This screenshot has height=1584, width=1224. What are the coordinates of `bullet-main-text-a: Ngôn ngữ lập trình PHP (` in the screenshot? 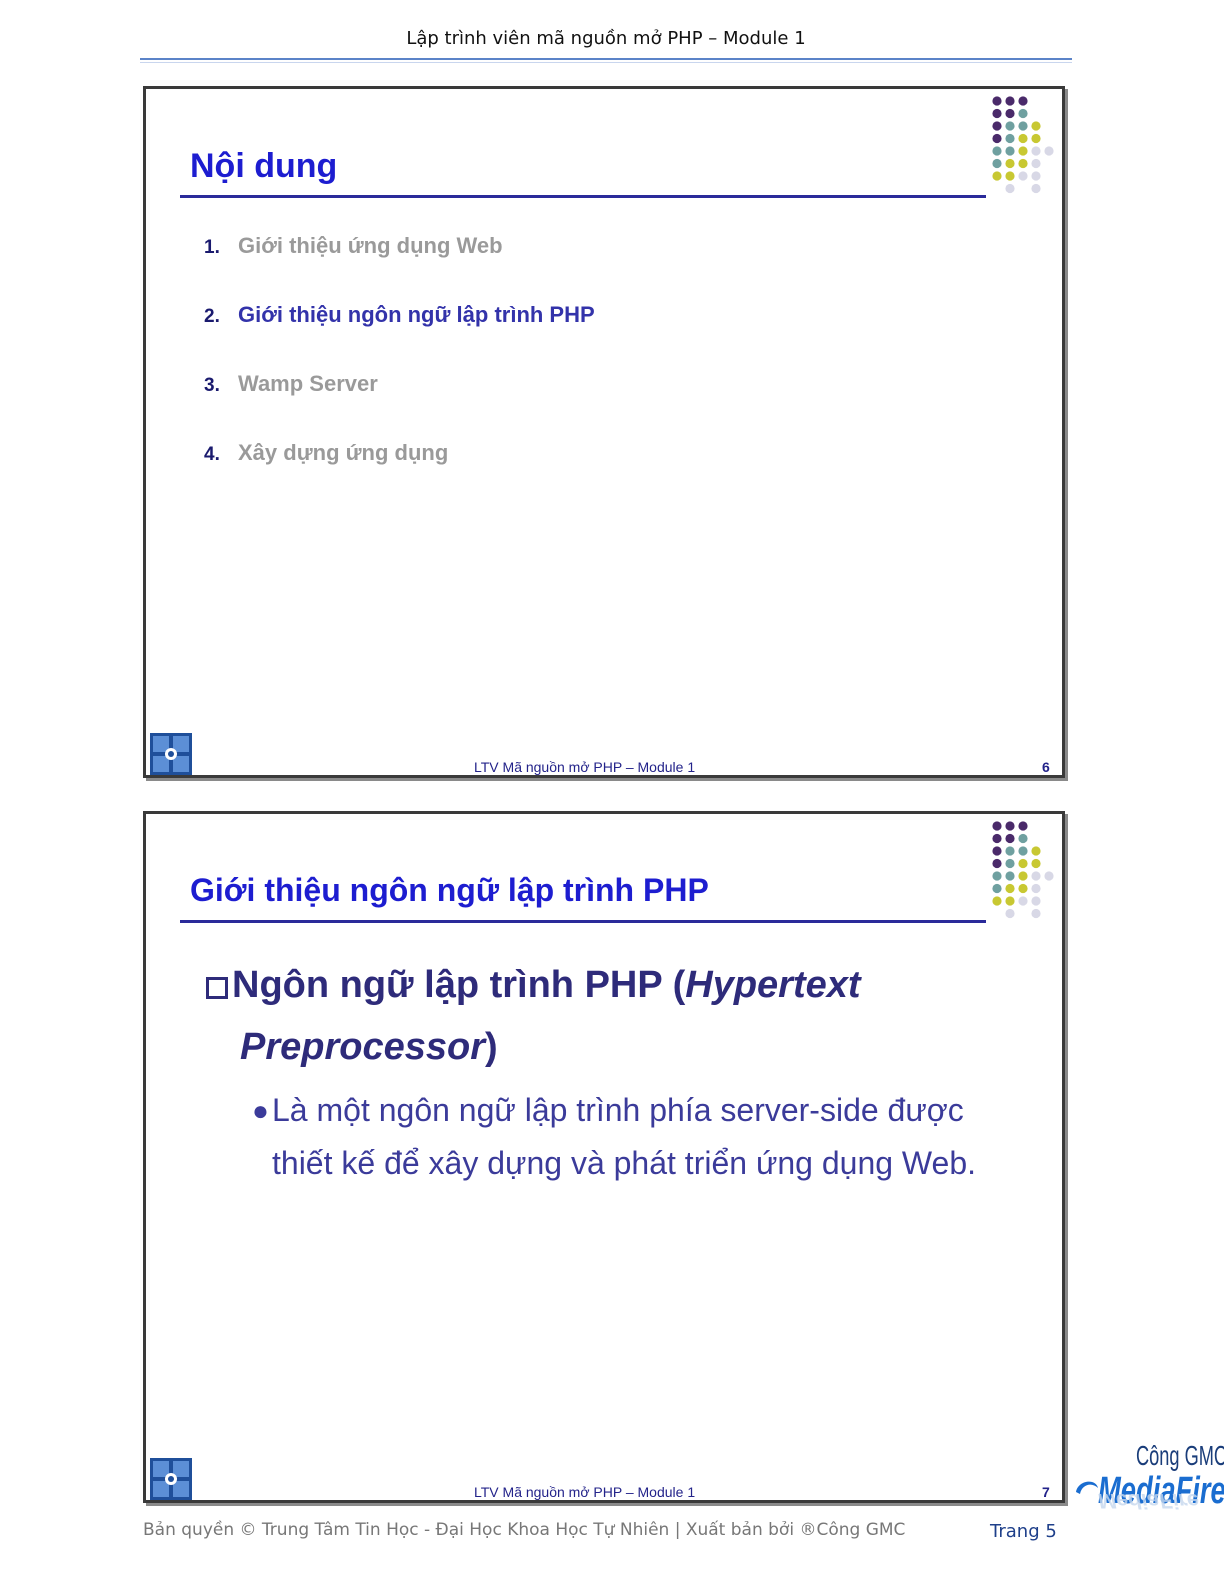 It's located at (459, 985).